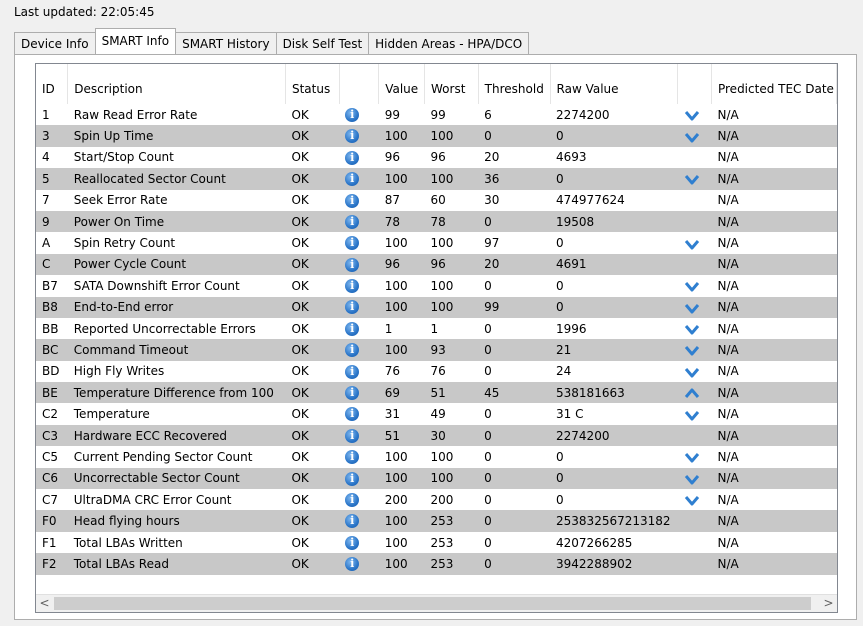 This screenshot has width=863, height=626. I want to click on cell-description: Seek Error Rate, so click(120, 200).